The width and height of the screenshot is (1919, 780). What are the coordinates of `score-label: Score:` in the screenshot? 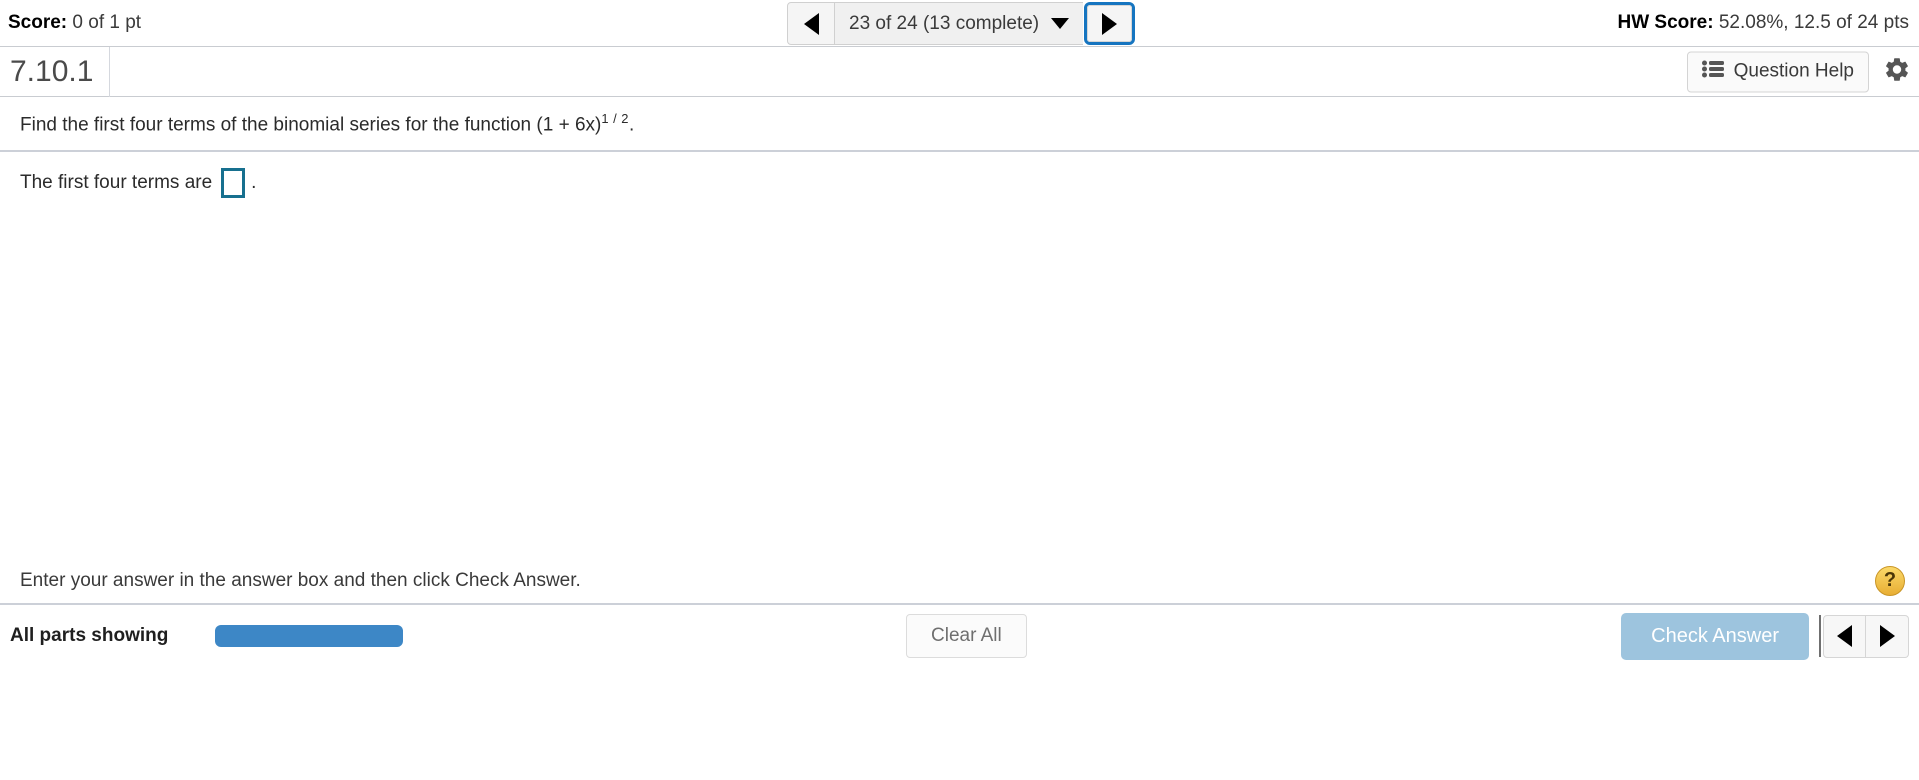 It's located at (38, 22).